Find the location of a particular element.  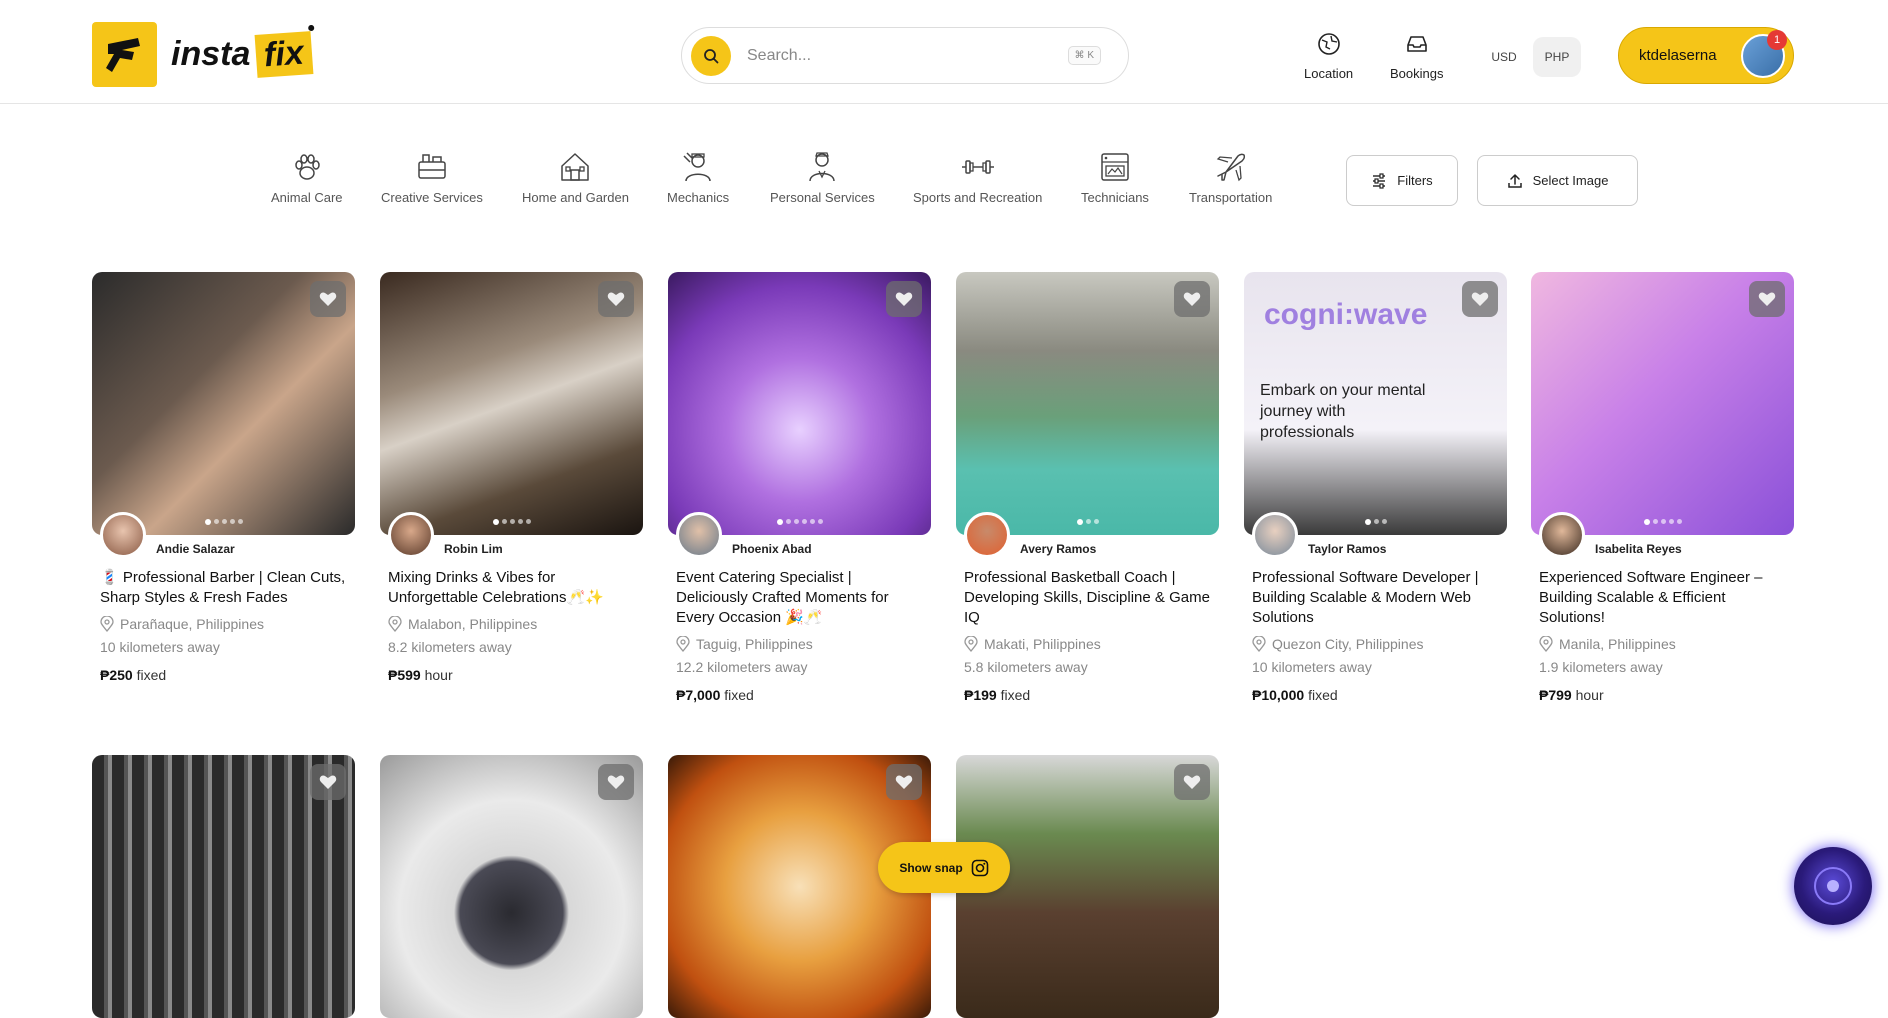

dumbbell-icon is located at coordinates (977, 167).